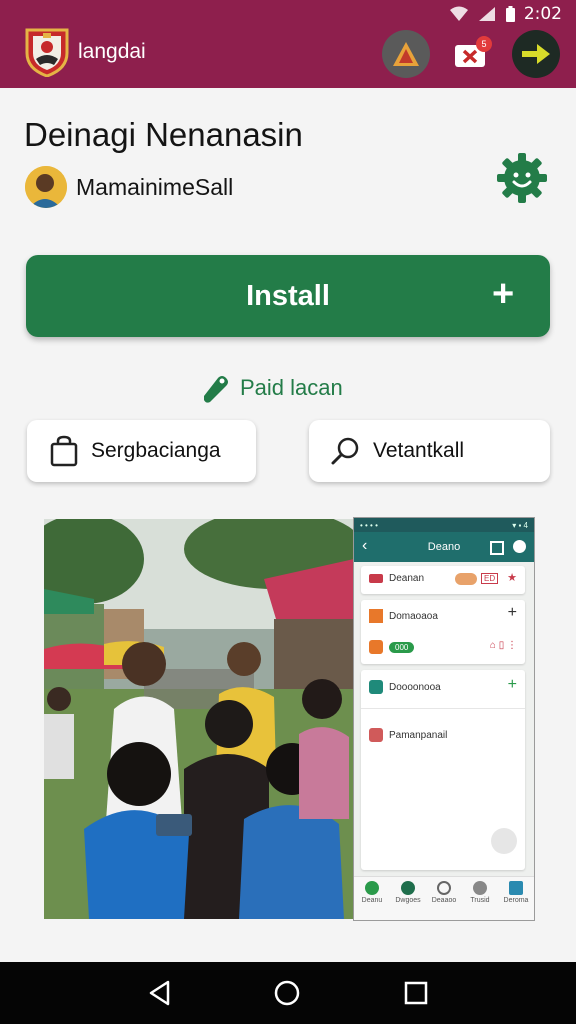  I want to click on crest-logo-icon, so click(47, 52).